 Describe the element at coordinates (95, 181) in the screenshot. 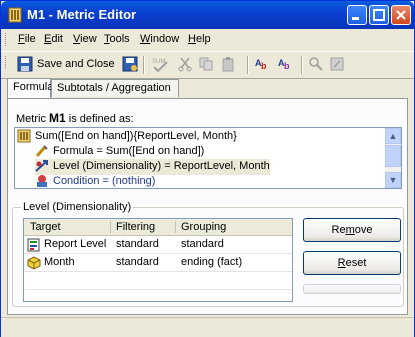

I see `tree-item-condition: Condition = (nothing)` at that location.